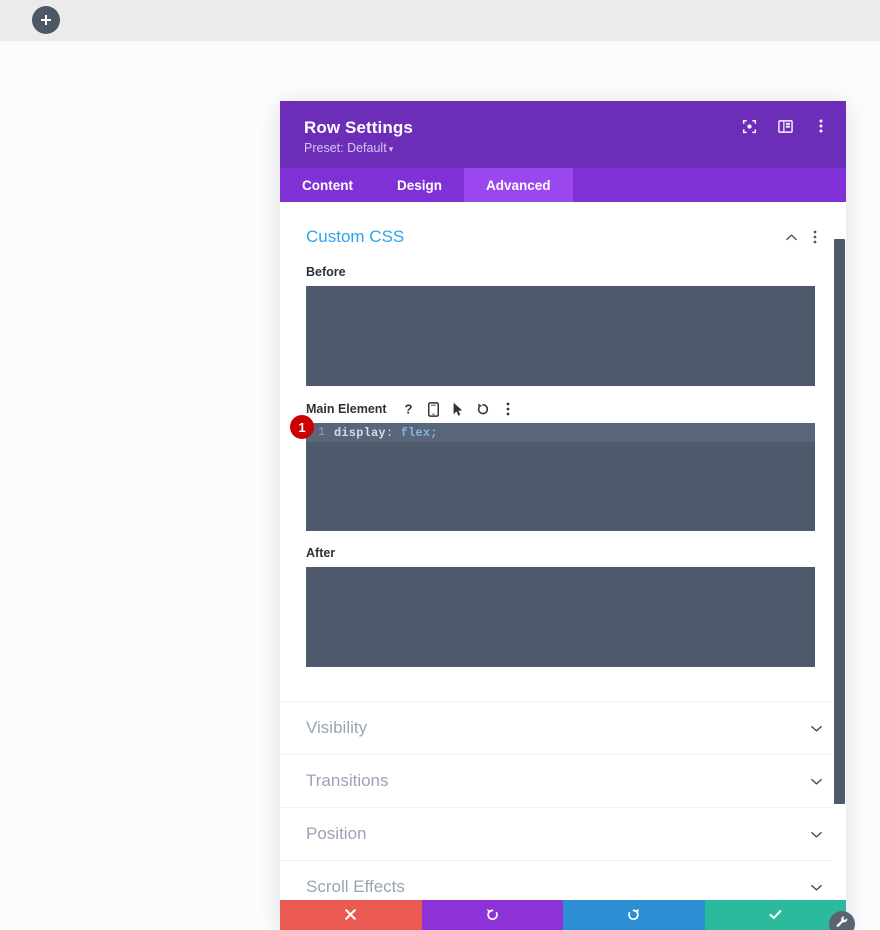 The height and width of the screenshot is (930, 880). I want to click on panel-layout-icon, so click(785, 126).